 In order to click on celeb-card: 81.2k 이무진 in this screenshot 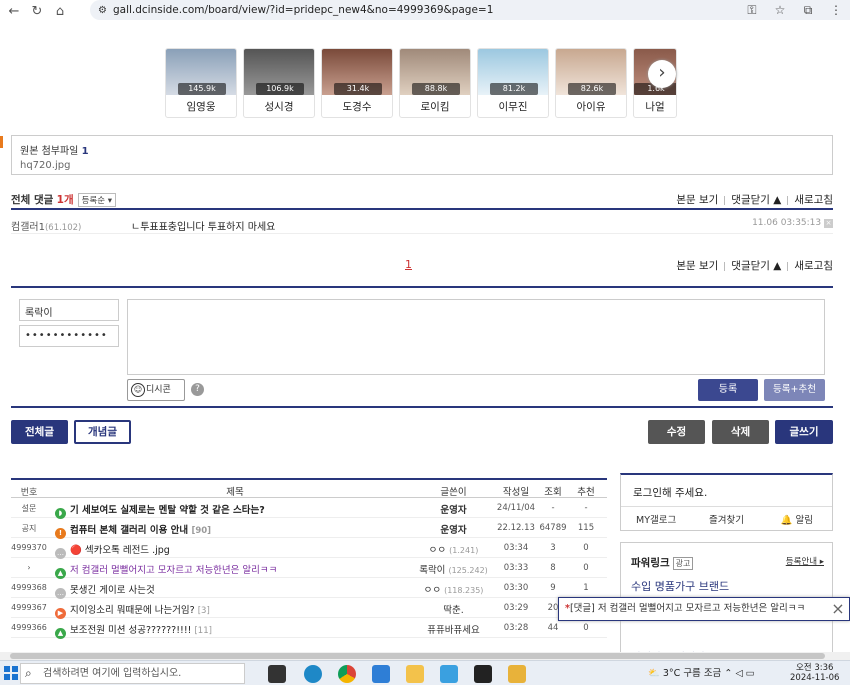, I will do `click(513, 83)`.